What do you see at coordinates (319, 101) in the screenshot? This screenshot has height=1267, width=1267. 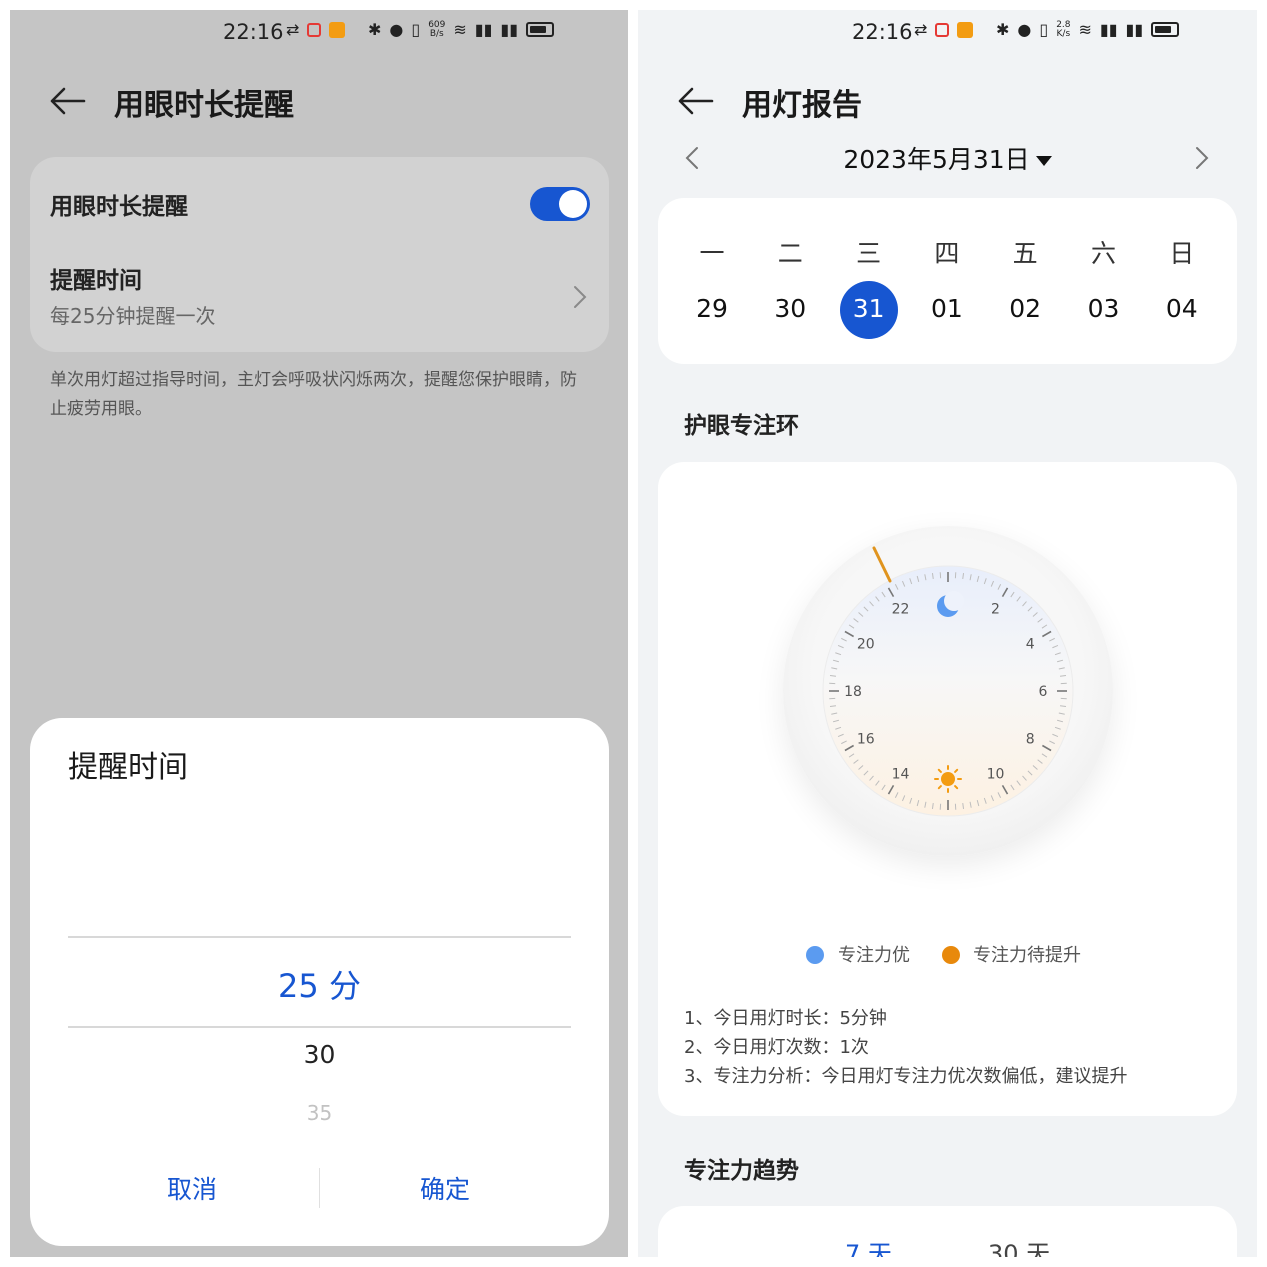 I see `title-bar: 用眼时长提醒` at bounding box center [319, 101].